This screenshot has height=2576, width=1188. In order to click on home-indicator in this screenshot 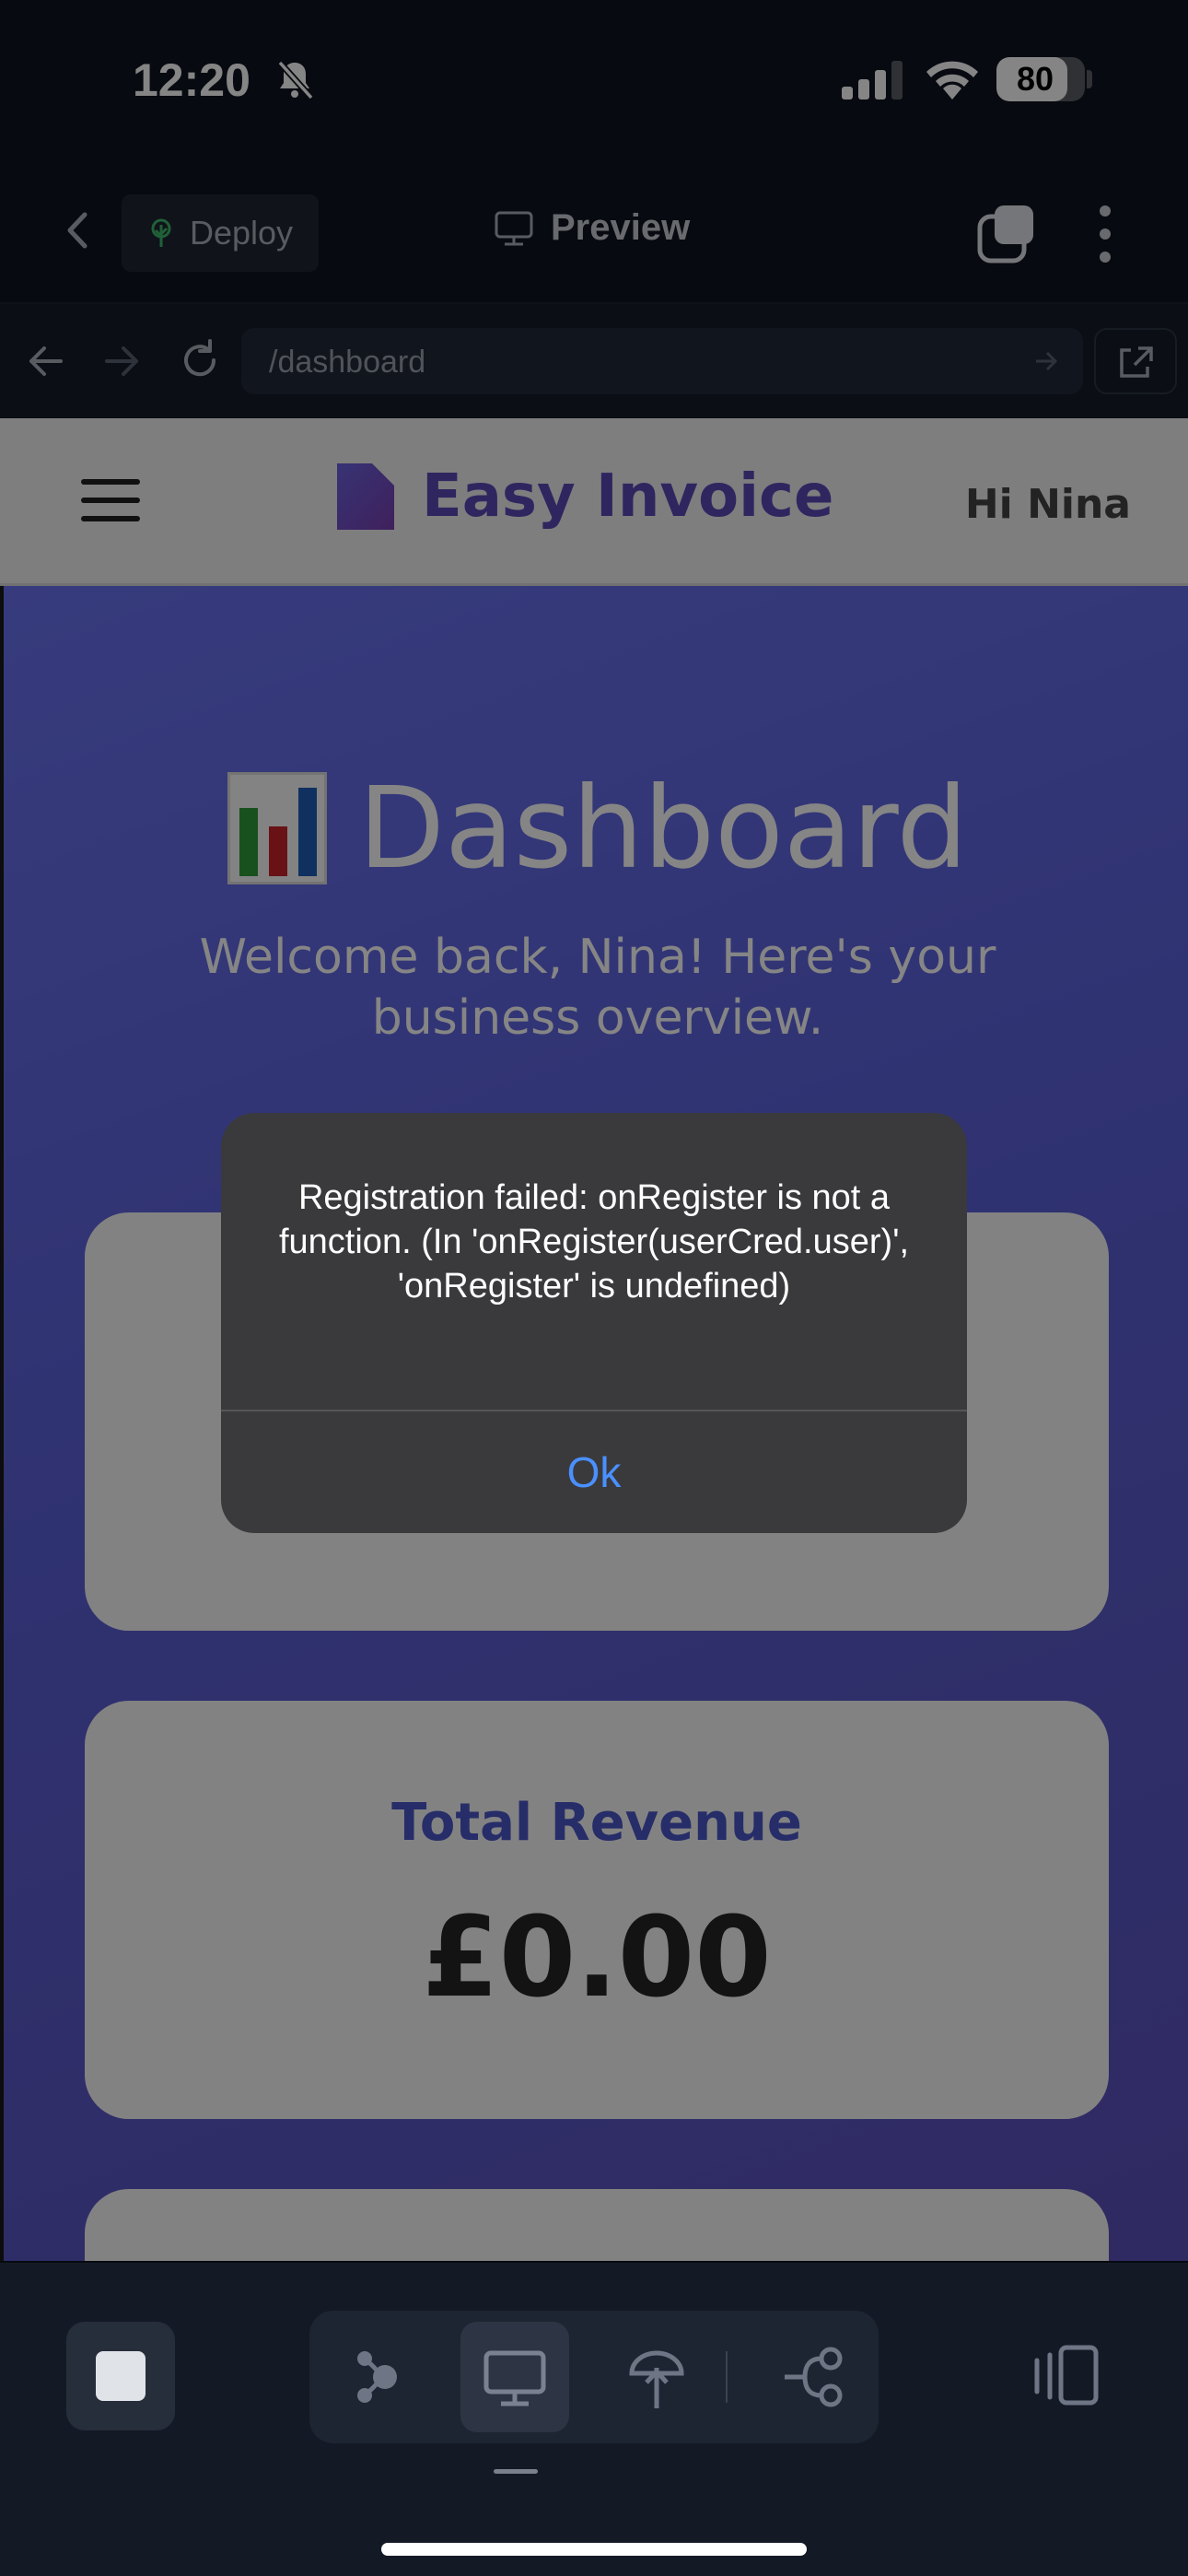, I will do `click(594, 2549)`.